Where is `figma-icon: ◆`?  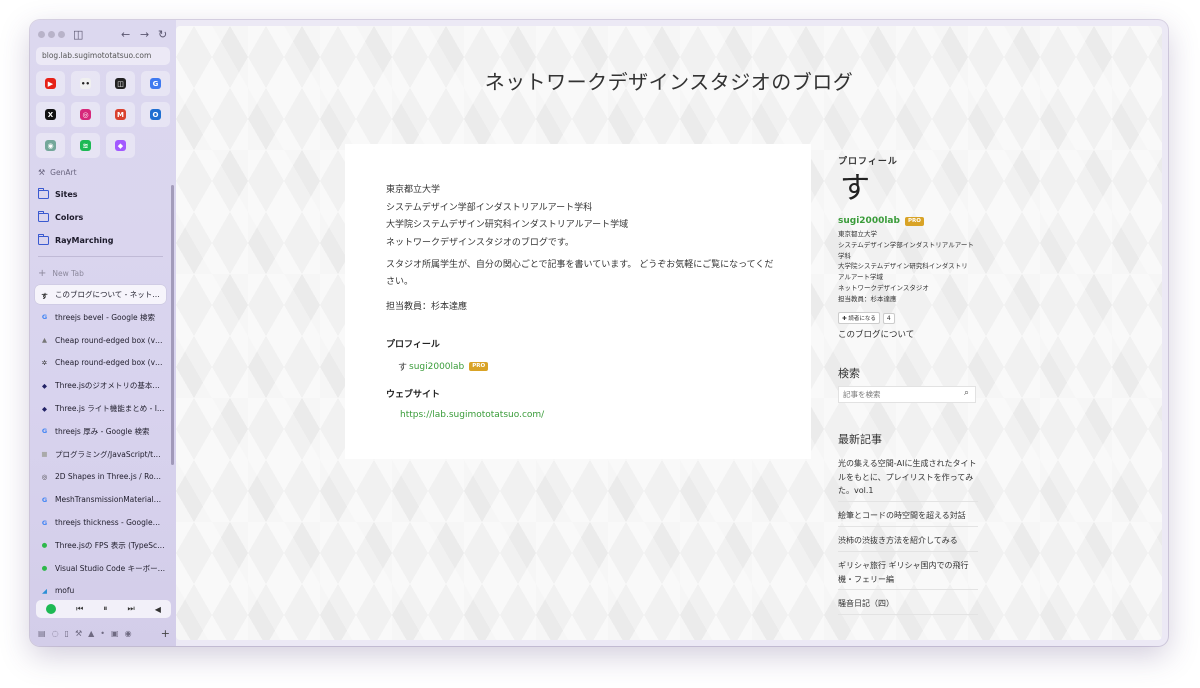 figma-icon: ◆ is located at coordinates (120, 145).